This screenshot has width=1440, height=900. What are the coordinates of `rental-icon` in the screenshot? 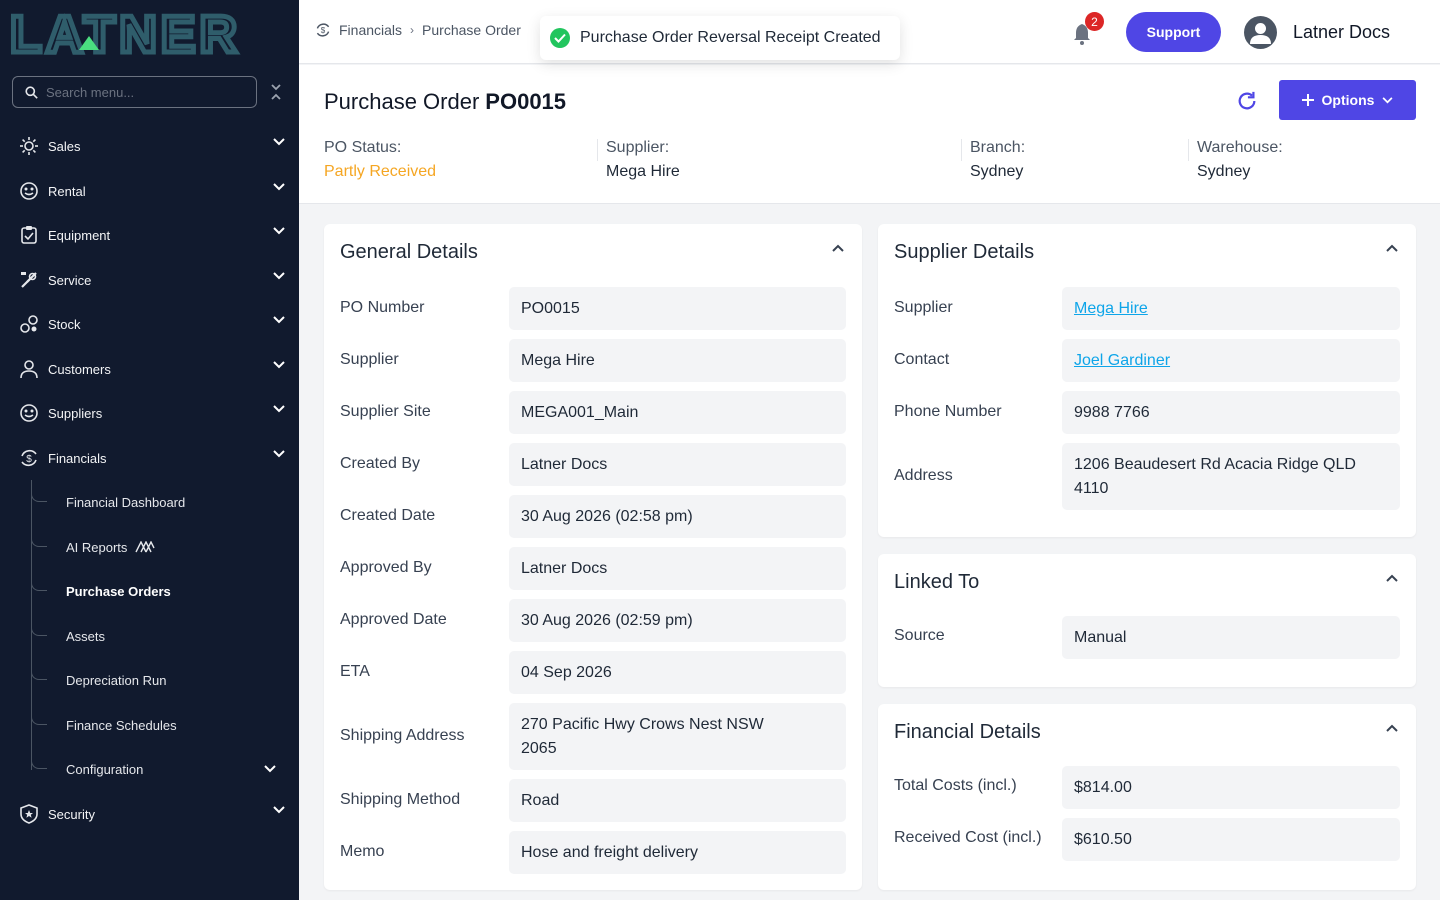 It's located at (29, 191).